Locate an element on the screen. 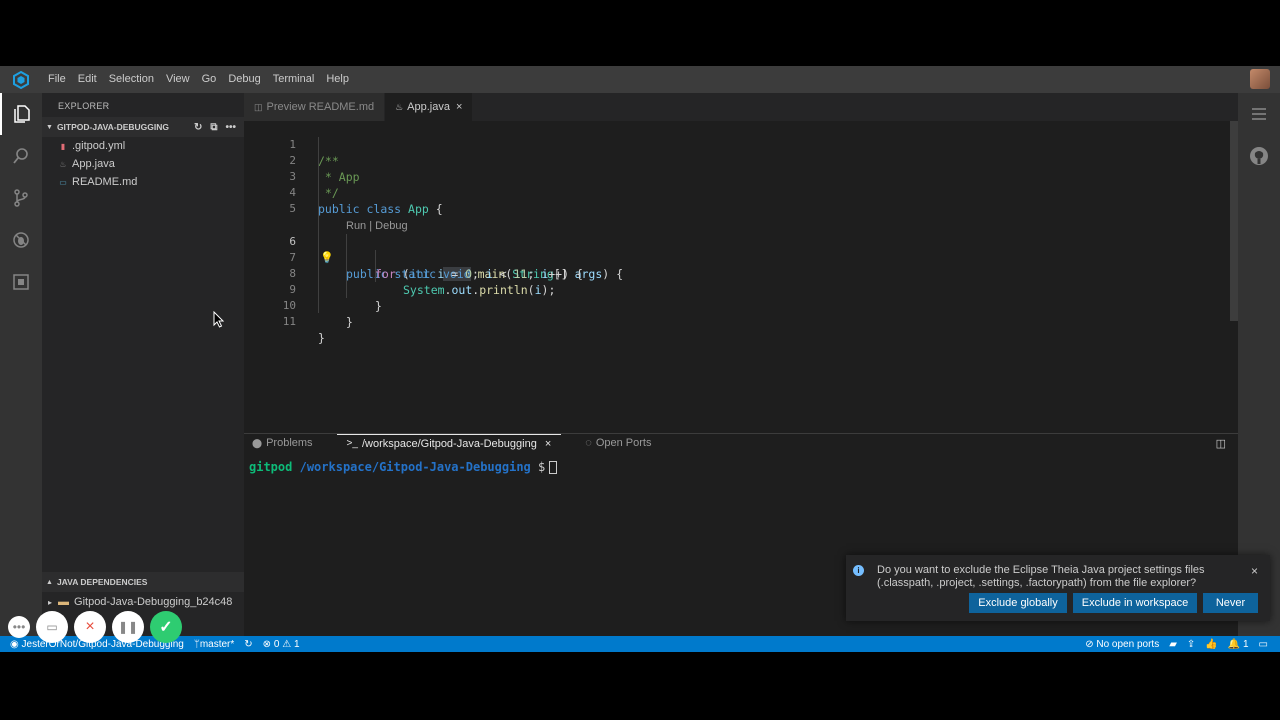 The image size is (1280, 720). menu-file: File is located at coordinates (57, 79).